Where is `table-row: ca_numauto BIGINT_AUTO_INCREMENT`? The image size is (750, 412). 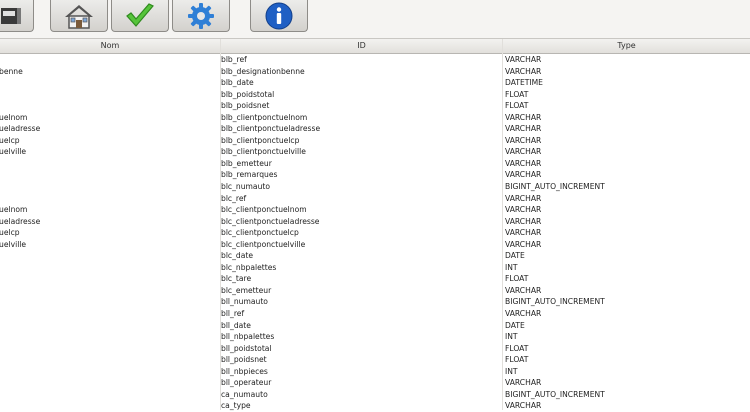 table-row: ca_numauto BIGINT_AUTO_INCREMENT is located at coordinates (375, 395).